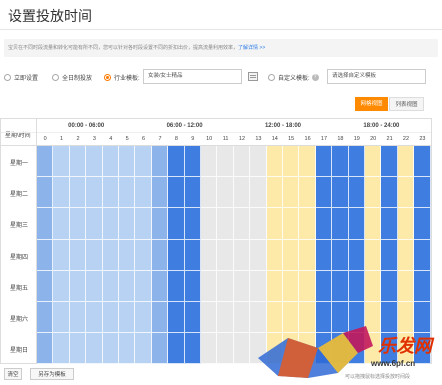 This screenshot has height=385, width=442. Describe the element at coordinates (192, 76) in the screenshot. I see `industry-template-select: 女装/女士精品` at that location.